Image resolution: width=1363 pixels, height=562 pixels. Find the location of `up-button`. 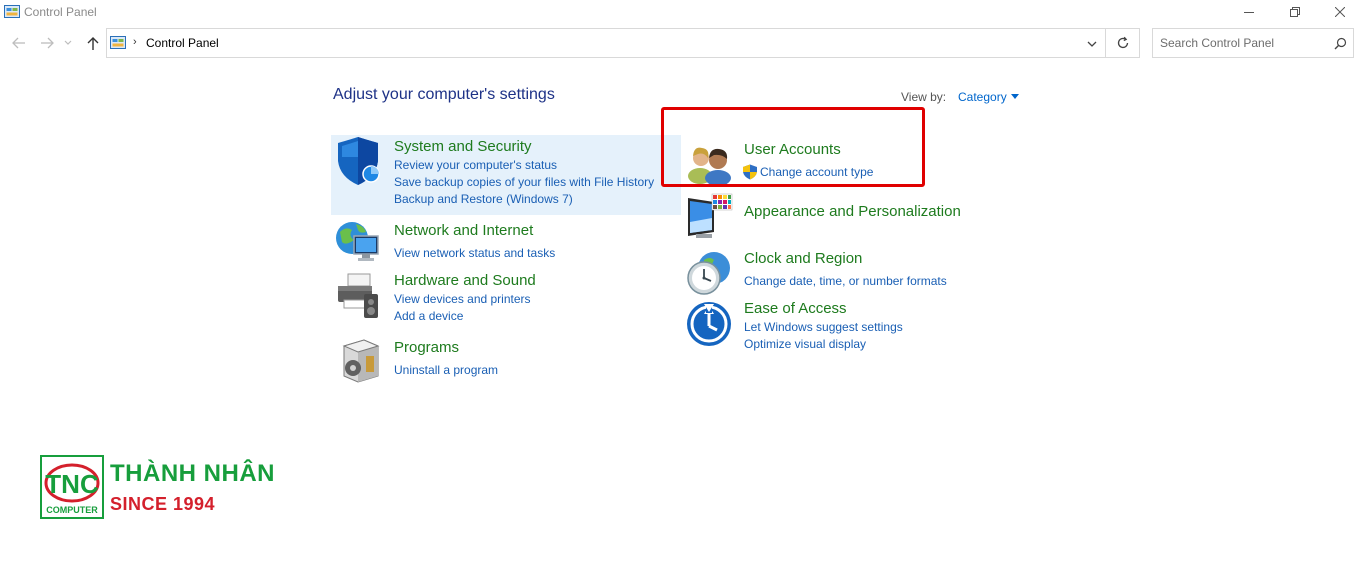

up-button is located at coordinates (93, 43).